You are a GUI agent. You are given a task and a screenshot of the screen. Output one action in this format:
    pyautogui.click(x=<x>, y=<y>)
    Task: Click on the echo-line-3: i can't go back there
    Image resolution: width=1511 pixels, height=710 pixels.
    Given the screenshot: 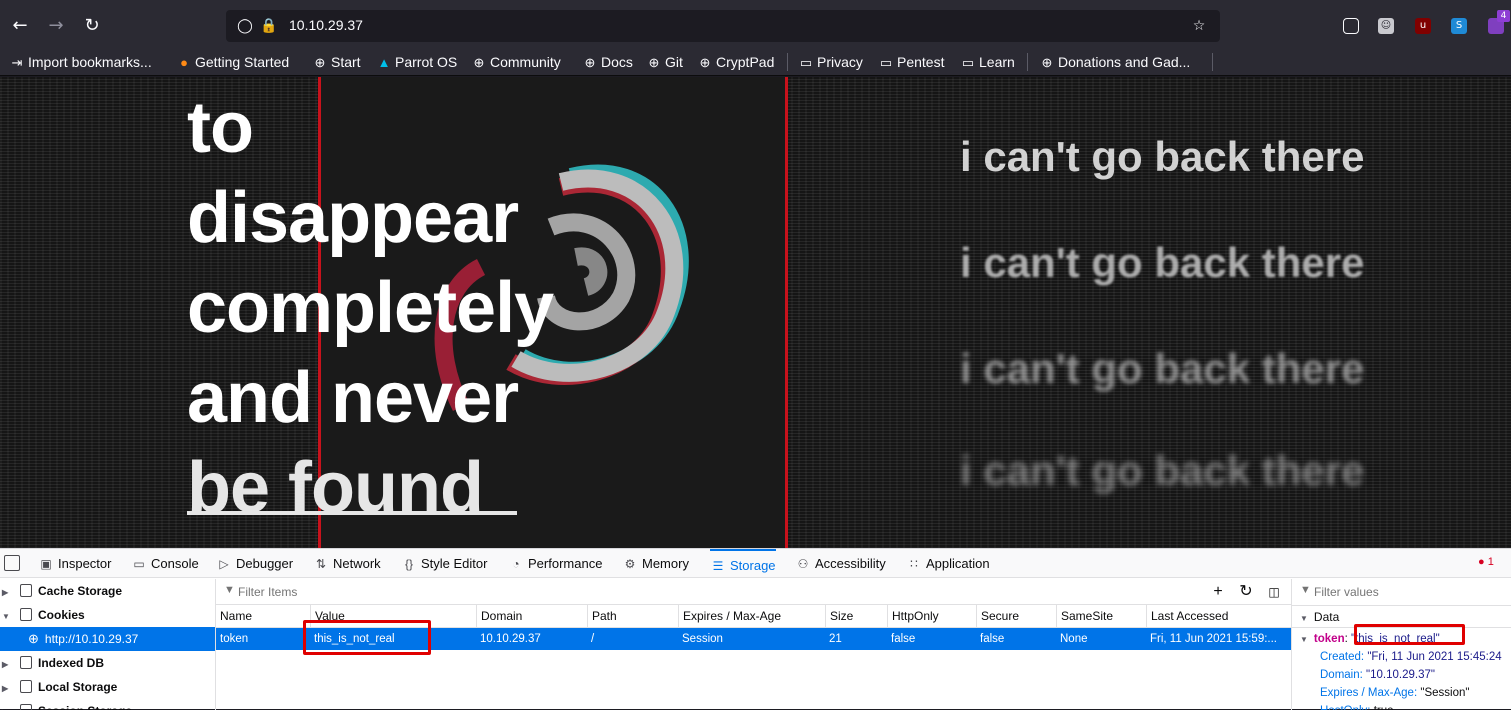 What is the action you would take?
    pyautogui.click(x=1162, y=368)
    